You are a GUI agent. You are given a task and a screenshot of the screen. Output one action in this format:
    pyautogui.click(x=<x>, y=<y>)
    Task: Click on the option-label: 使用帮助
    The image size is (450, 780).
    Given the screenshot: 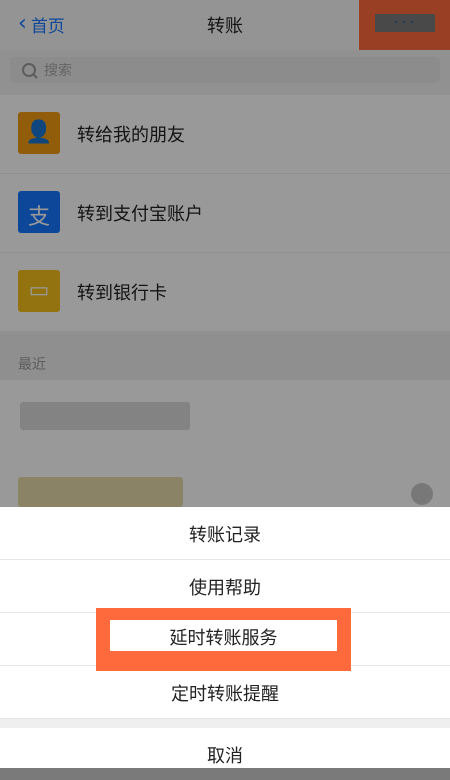 What is the action you would take?
    pyautogui.click(x=225, y=588)
    